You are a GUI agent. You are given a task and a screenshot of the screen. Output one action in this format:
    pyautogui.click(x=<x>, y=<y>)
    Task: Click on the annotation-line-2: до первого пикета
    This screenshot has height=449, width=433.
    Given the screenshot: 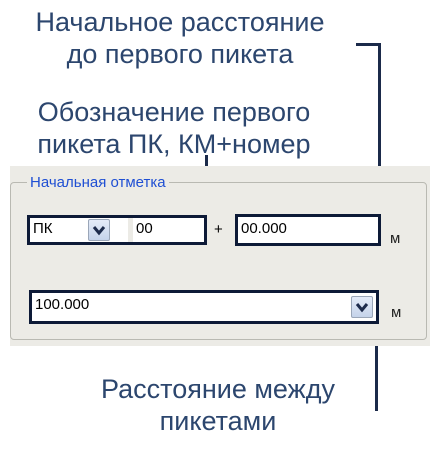 What is the action you would take?
    pyautogui.click(x=180, y=54)
    